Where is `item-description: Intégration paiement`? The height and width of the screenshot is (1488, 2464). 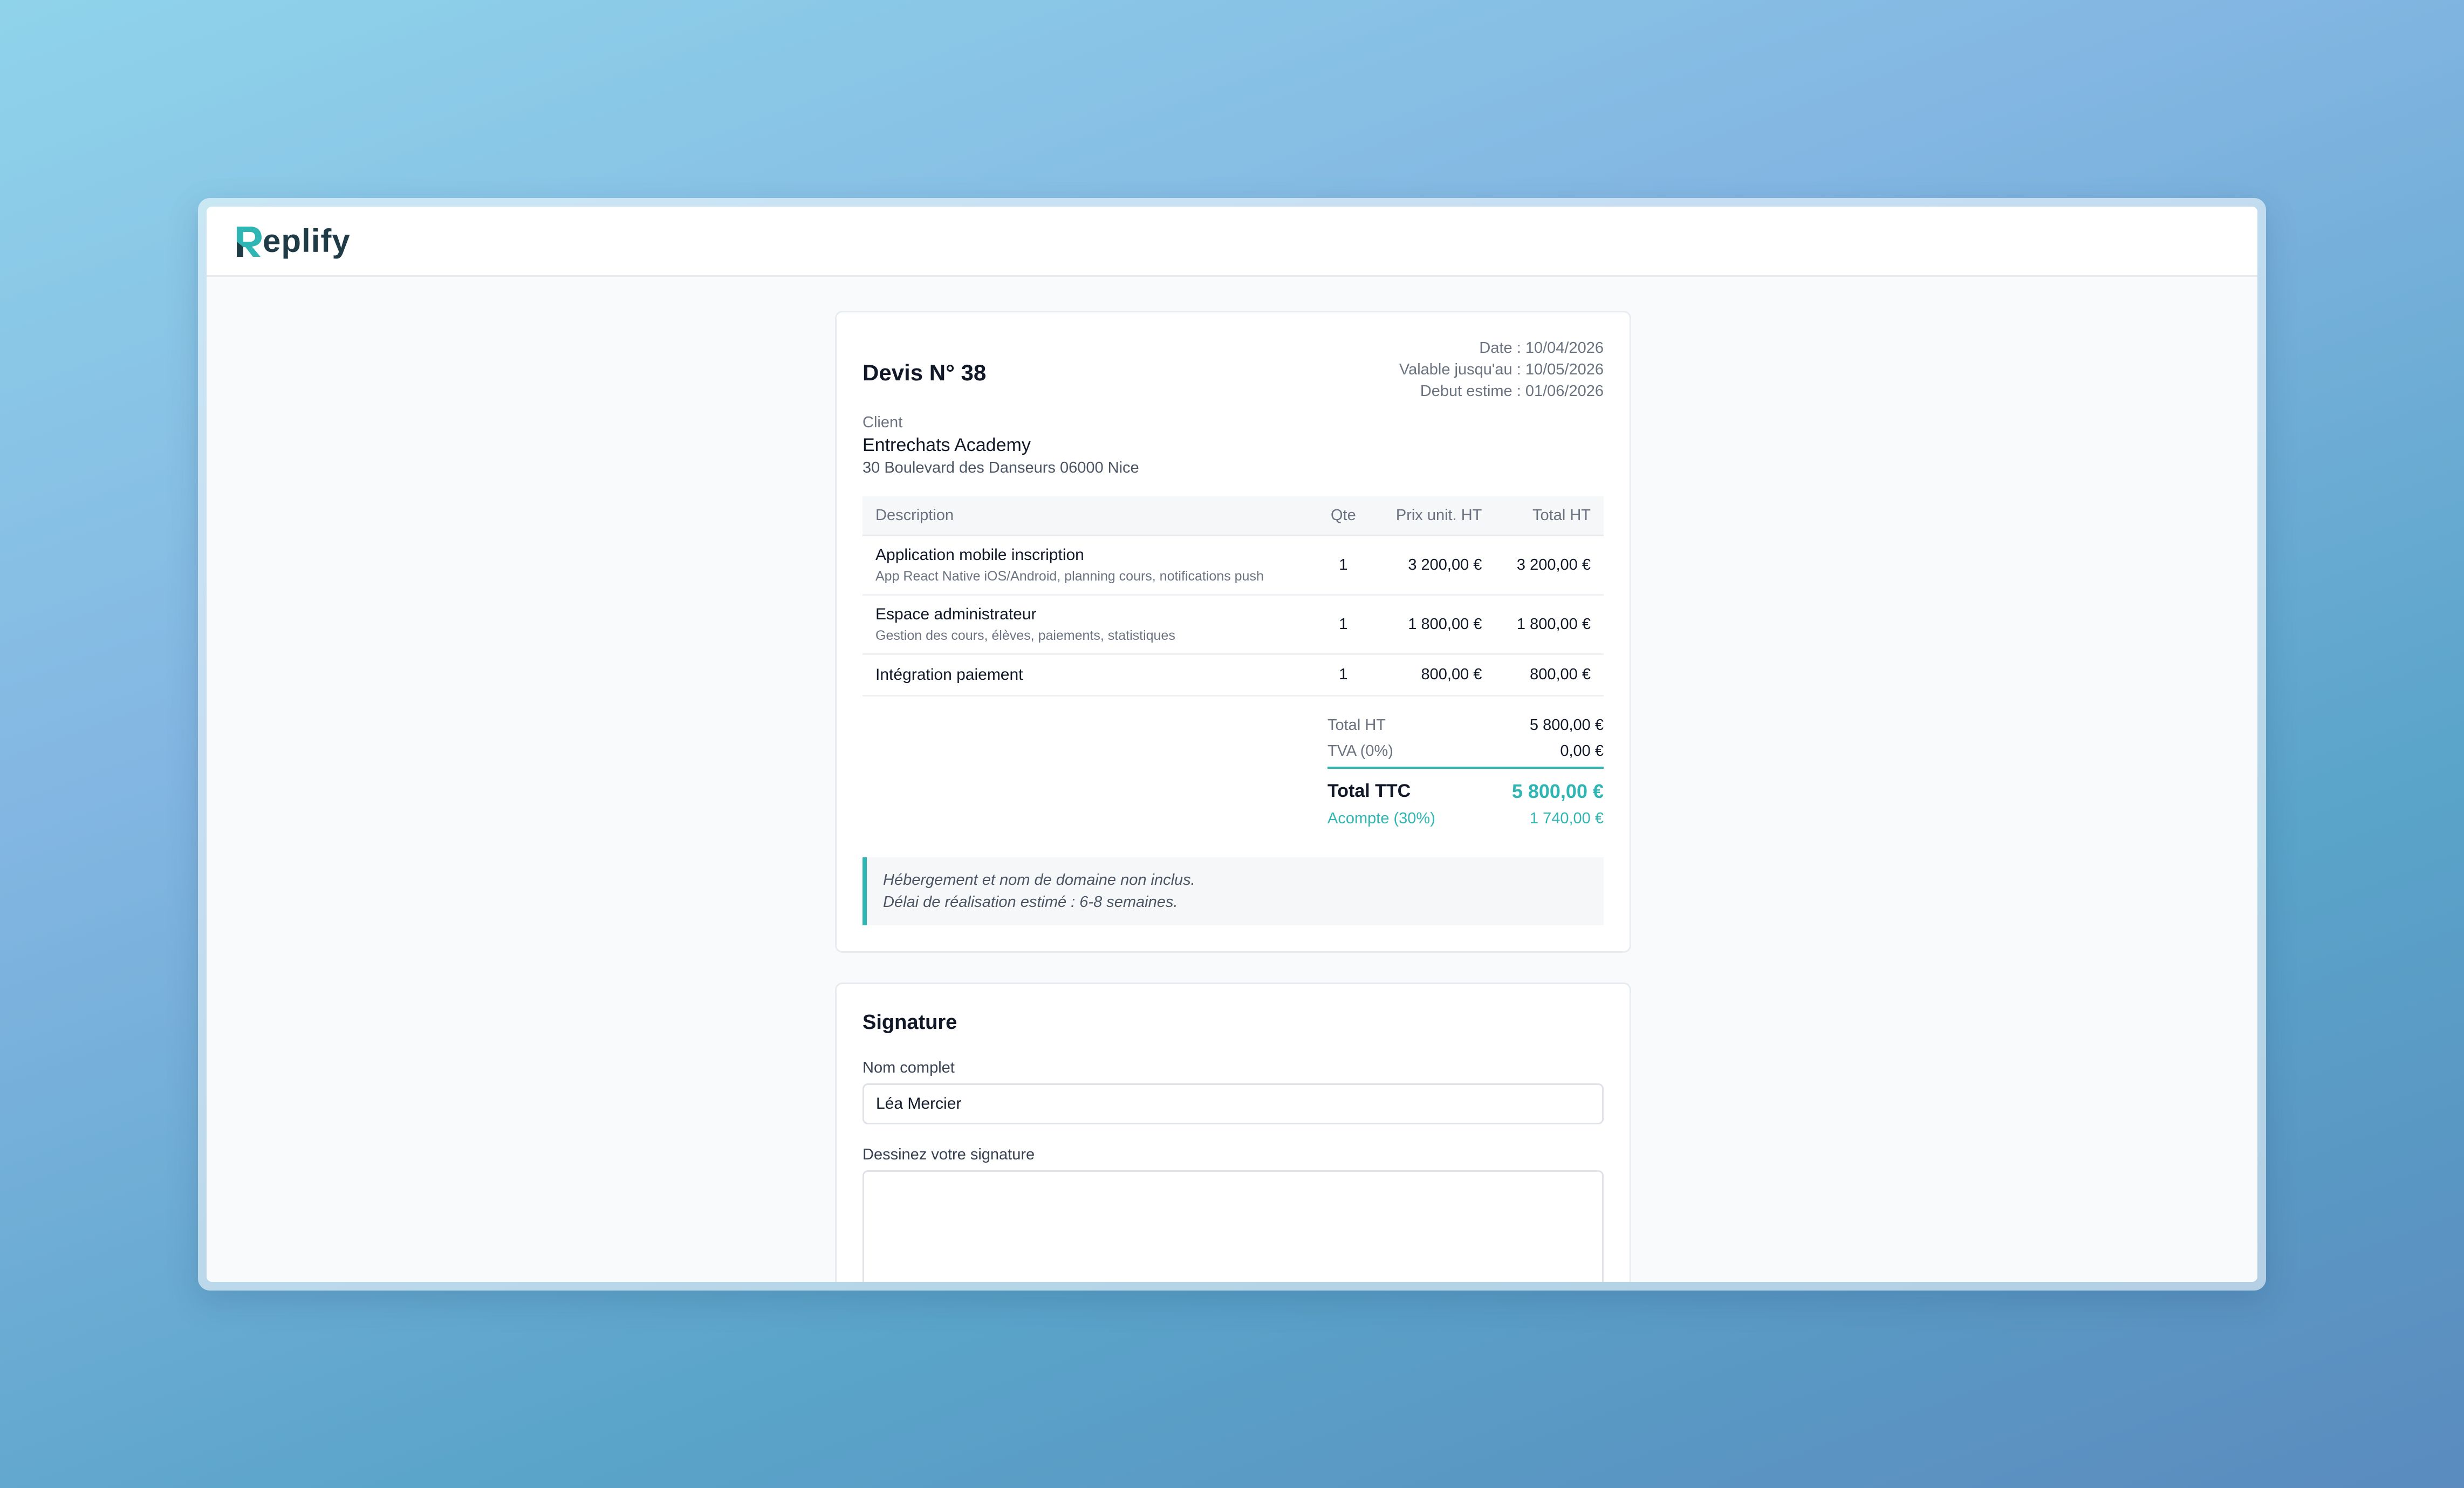
item-description: Intégration paiement is located at coordinates (1089, 675).